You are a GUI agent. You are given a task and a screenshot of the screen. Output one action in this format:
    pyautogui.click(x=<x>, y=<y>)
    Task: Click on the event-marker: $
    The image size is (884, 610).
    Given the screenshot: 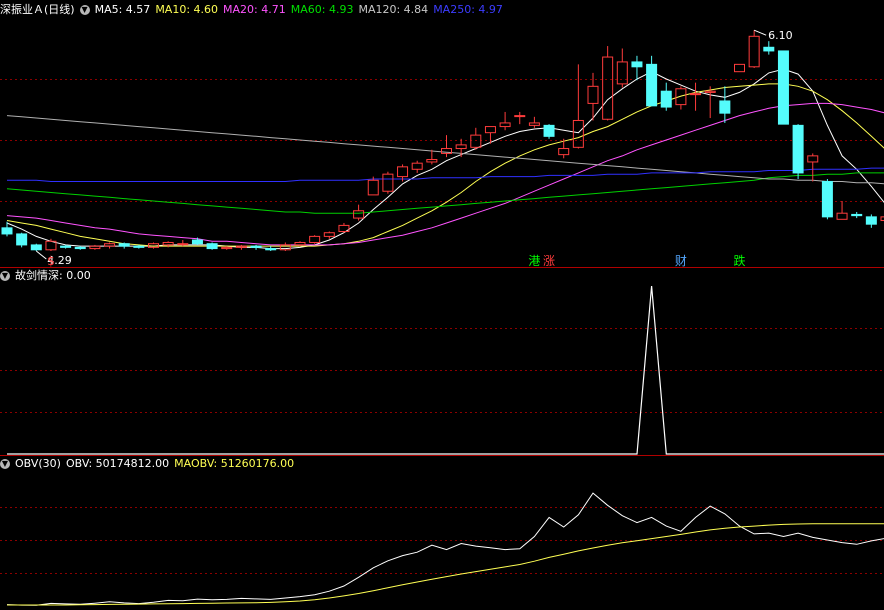 What is the action you would take?
    pyautogui.click(x=51, y=261)
    